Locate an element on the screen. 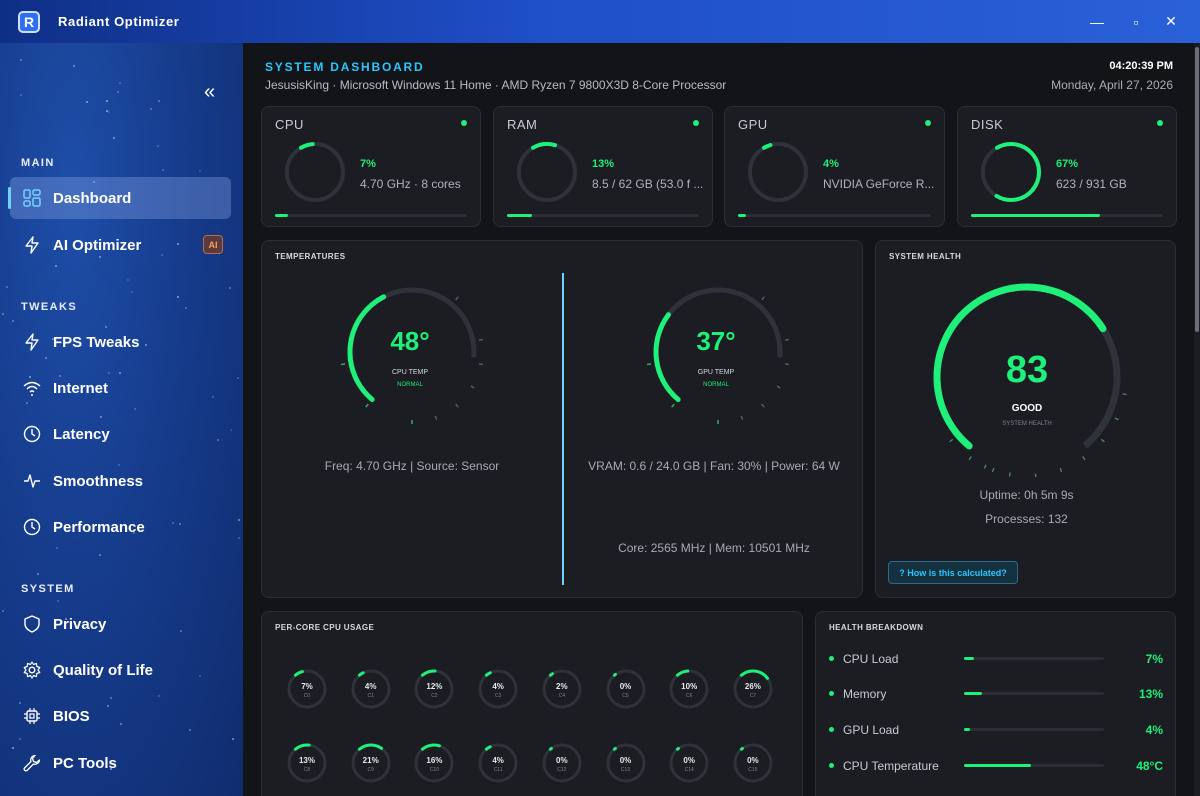 This screenshot has height=796, width=1200. core-gauge-c8: 13% C8 is located at coordinates (307, 763).